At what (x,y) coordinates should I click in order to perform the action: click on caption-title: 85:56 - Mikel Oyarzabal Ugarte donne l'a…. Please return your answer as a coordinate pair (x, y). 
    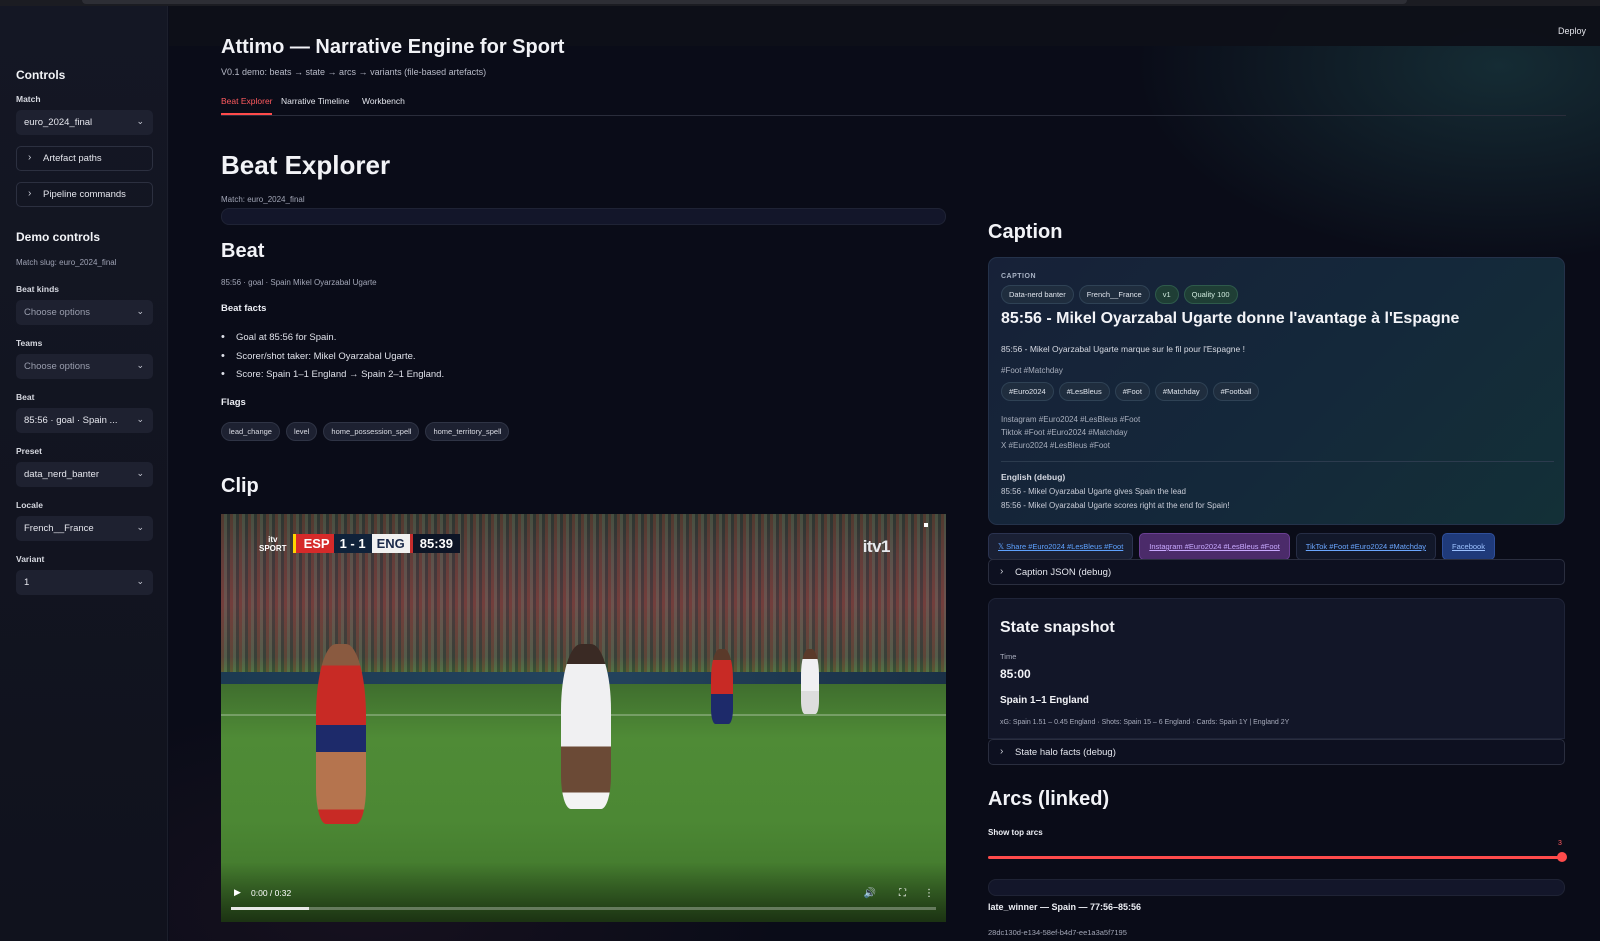
    Looking at the image, I should click on (1230, 318).